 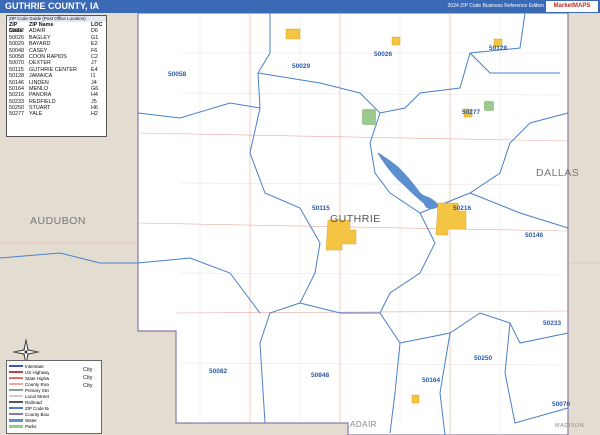 What do you see at coordinates (37, 396) in the screenshot?
I see `legend-label: Local Streets` at bounding box center [37, 396].